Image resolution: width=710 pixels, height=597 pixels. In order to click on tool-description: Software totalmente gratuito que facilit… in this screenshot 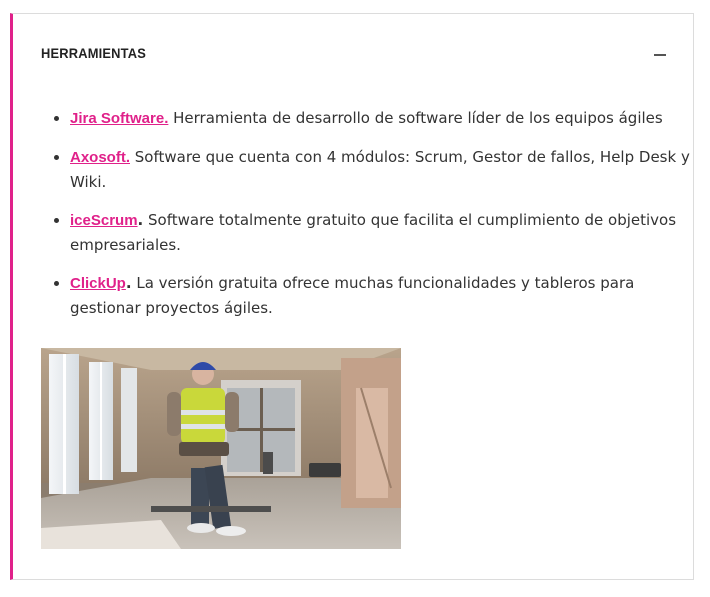, I will do `click(373, 232)`.